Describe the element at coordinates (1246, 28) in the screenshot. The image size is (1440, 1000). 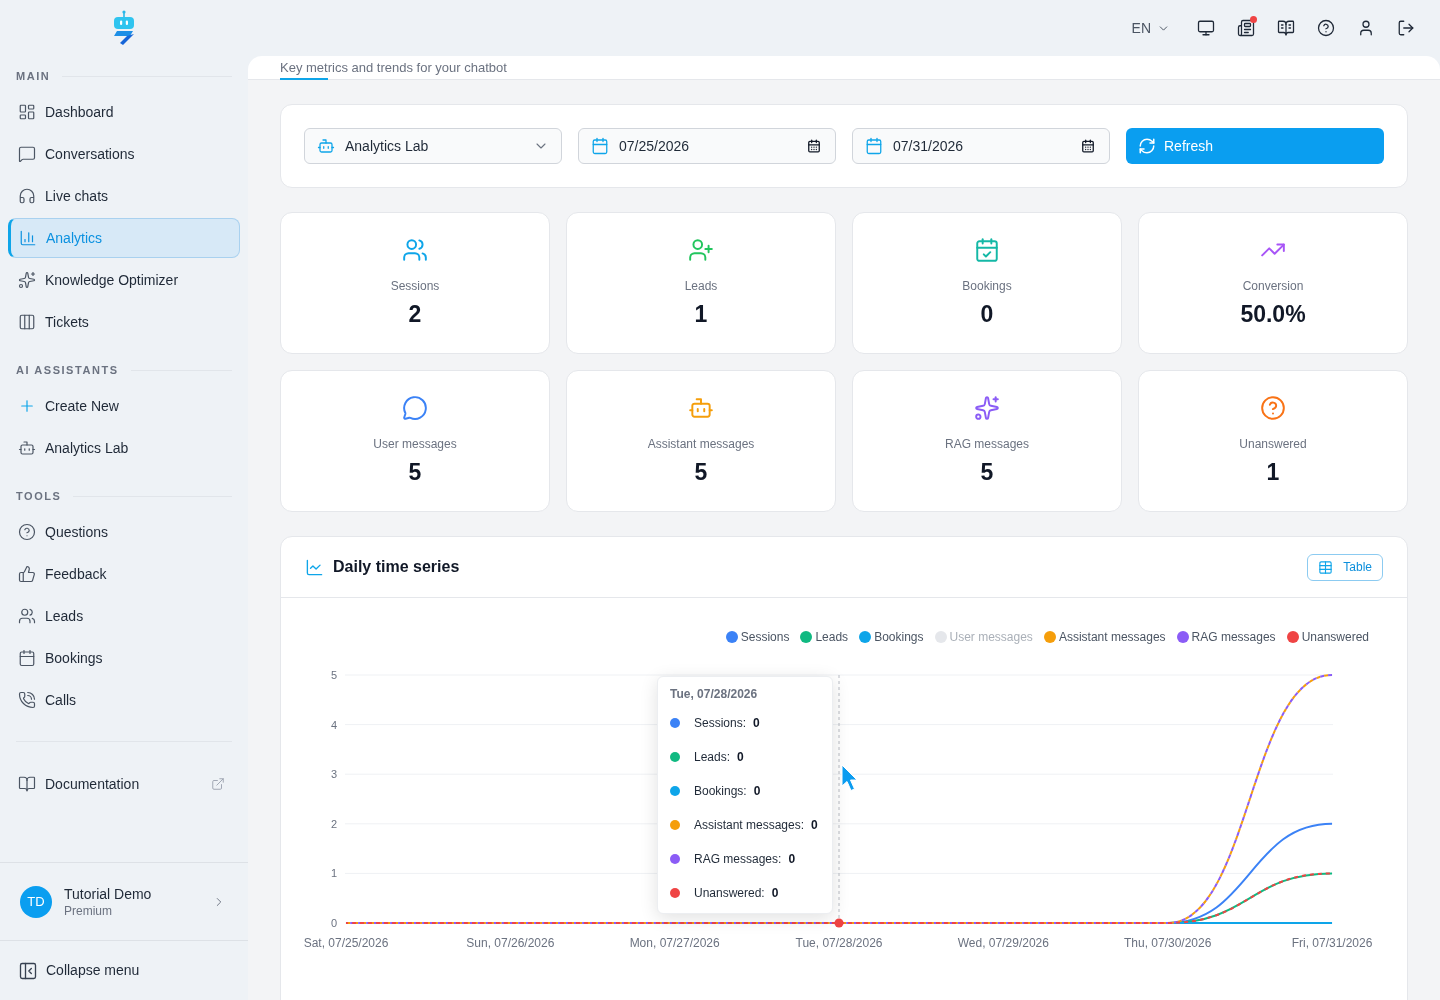
I see `newspaper-icon` at that location.